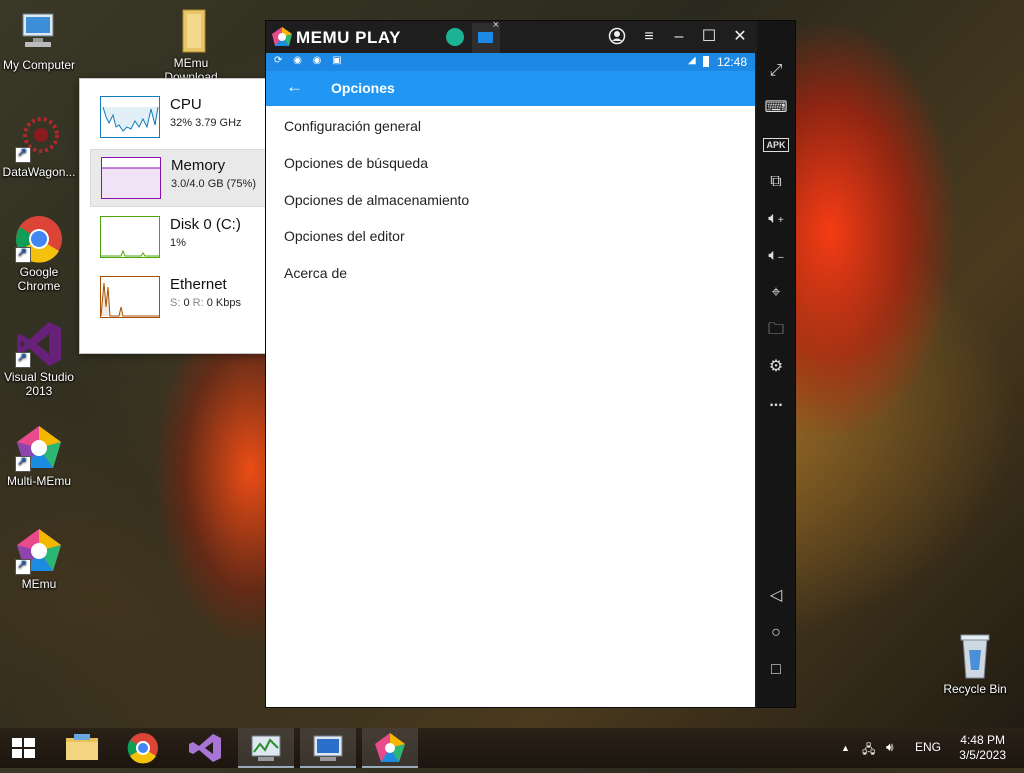 The image size is (1024, 773). I want to click on perf-title: Ethernet, so click(198, 284).